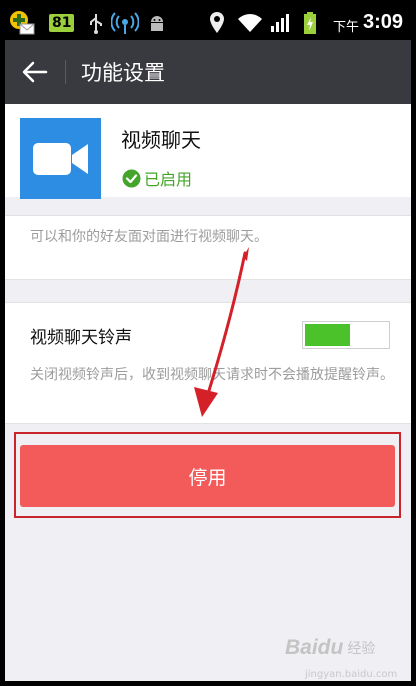 The image size is (416, 686). What do you see at coordinates (314, 647) in the screenshot?
I see `watermark-text: Baidu` at bounding box center [314, 647].